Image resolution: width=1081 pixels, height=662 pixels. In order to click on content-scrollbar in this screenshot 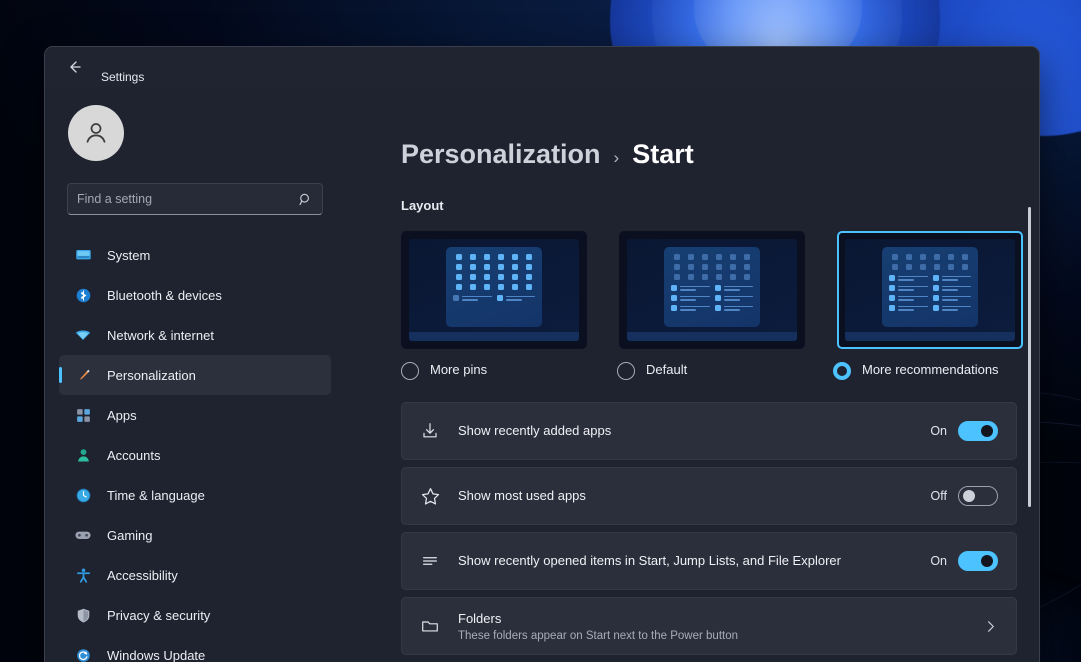, I will do `click(1029, 376)`.